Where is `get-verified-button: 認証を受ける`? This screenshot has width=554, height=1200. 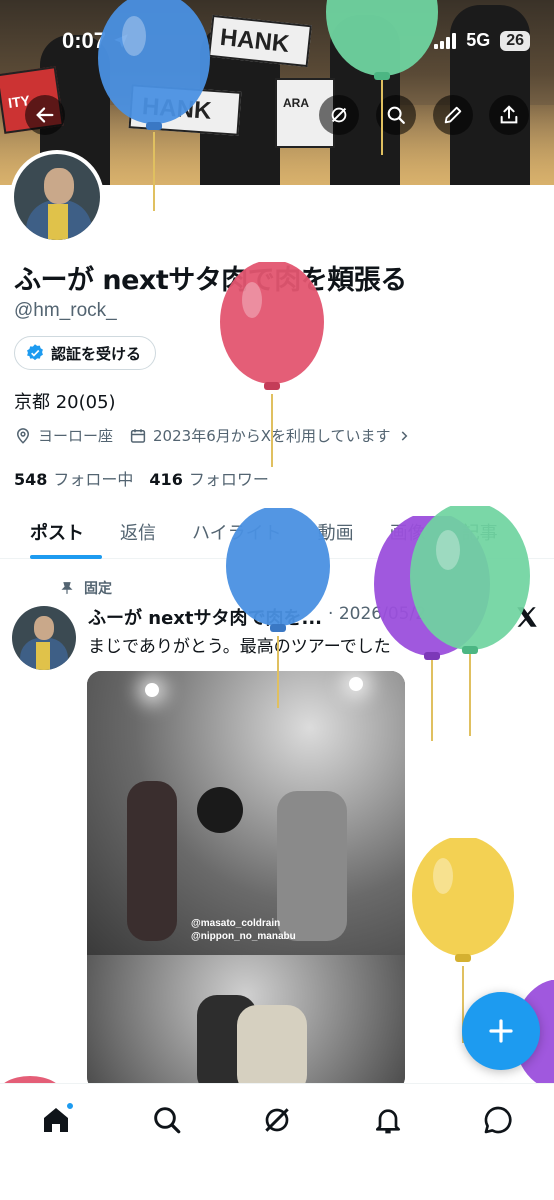
get-verified-button: 認証を受ける is located at coordinates (85, 353).